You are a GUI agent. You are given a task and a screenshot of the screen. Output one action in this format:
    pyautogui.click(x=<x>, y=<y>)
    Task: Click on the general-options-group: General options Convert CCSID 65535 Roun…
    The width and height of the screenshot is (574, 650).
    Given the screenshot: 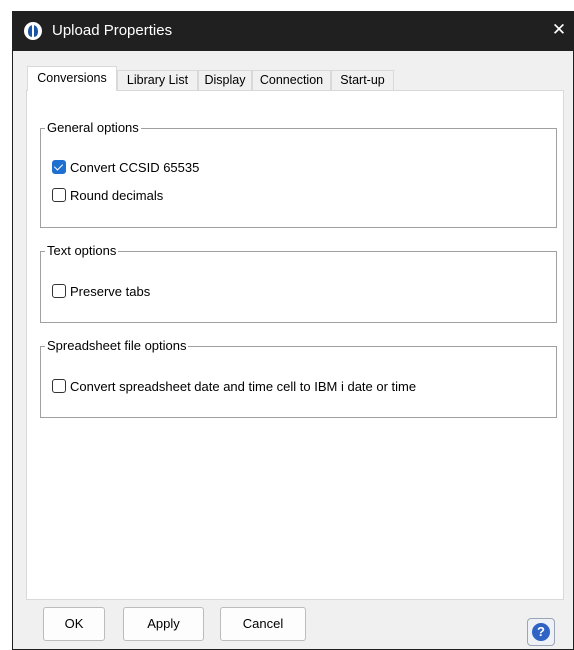 What is the action you would take?
    pyautogui.click(x=298, y=174)
    